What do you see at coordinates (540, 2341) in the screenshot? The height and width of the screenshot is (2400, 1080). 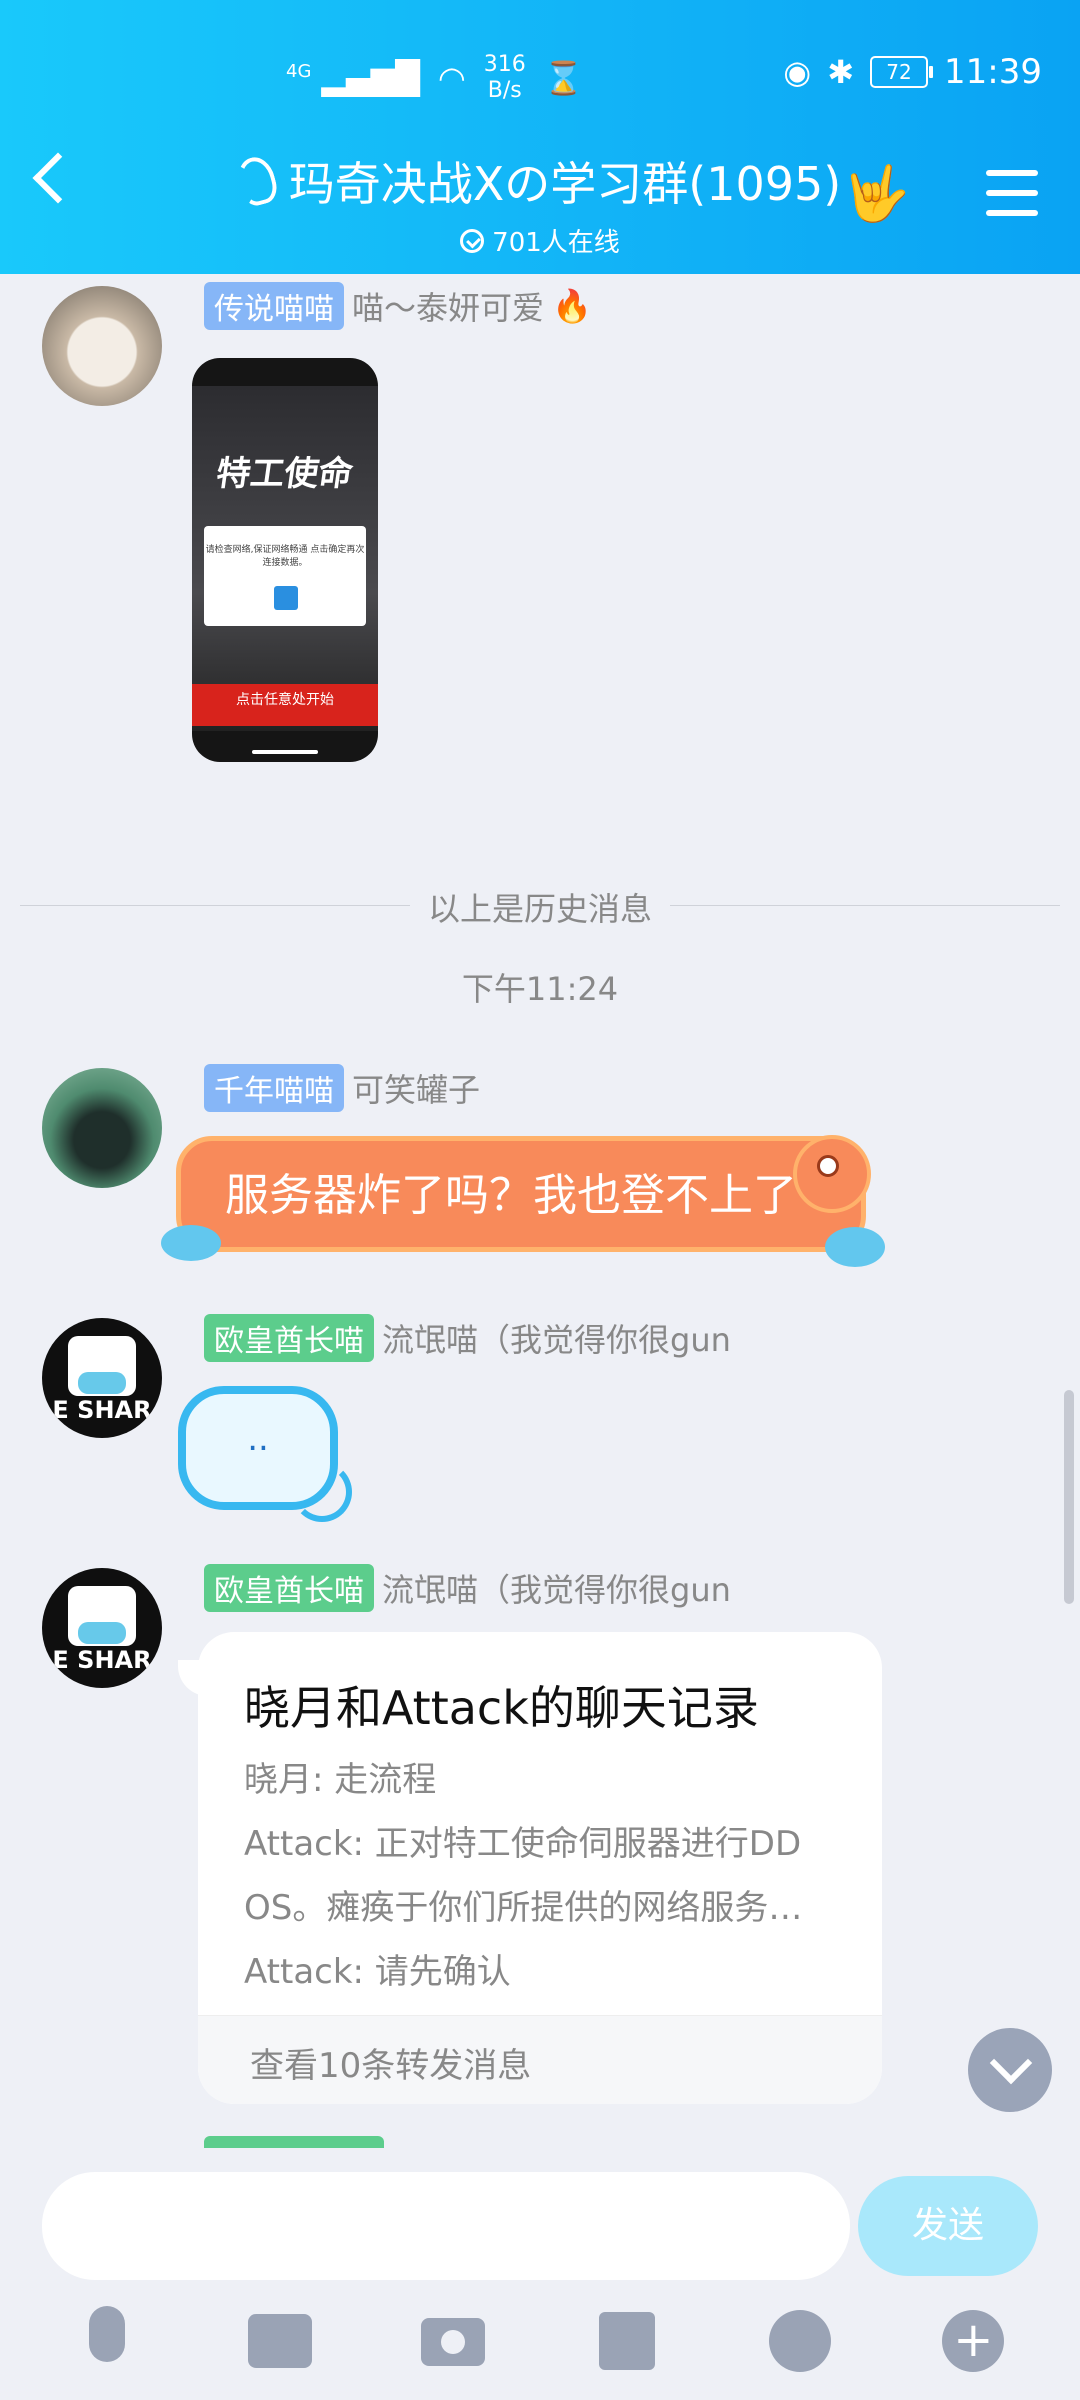 I see `toolbar: +` at bounding box center [540, 2341].